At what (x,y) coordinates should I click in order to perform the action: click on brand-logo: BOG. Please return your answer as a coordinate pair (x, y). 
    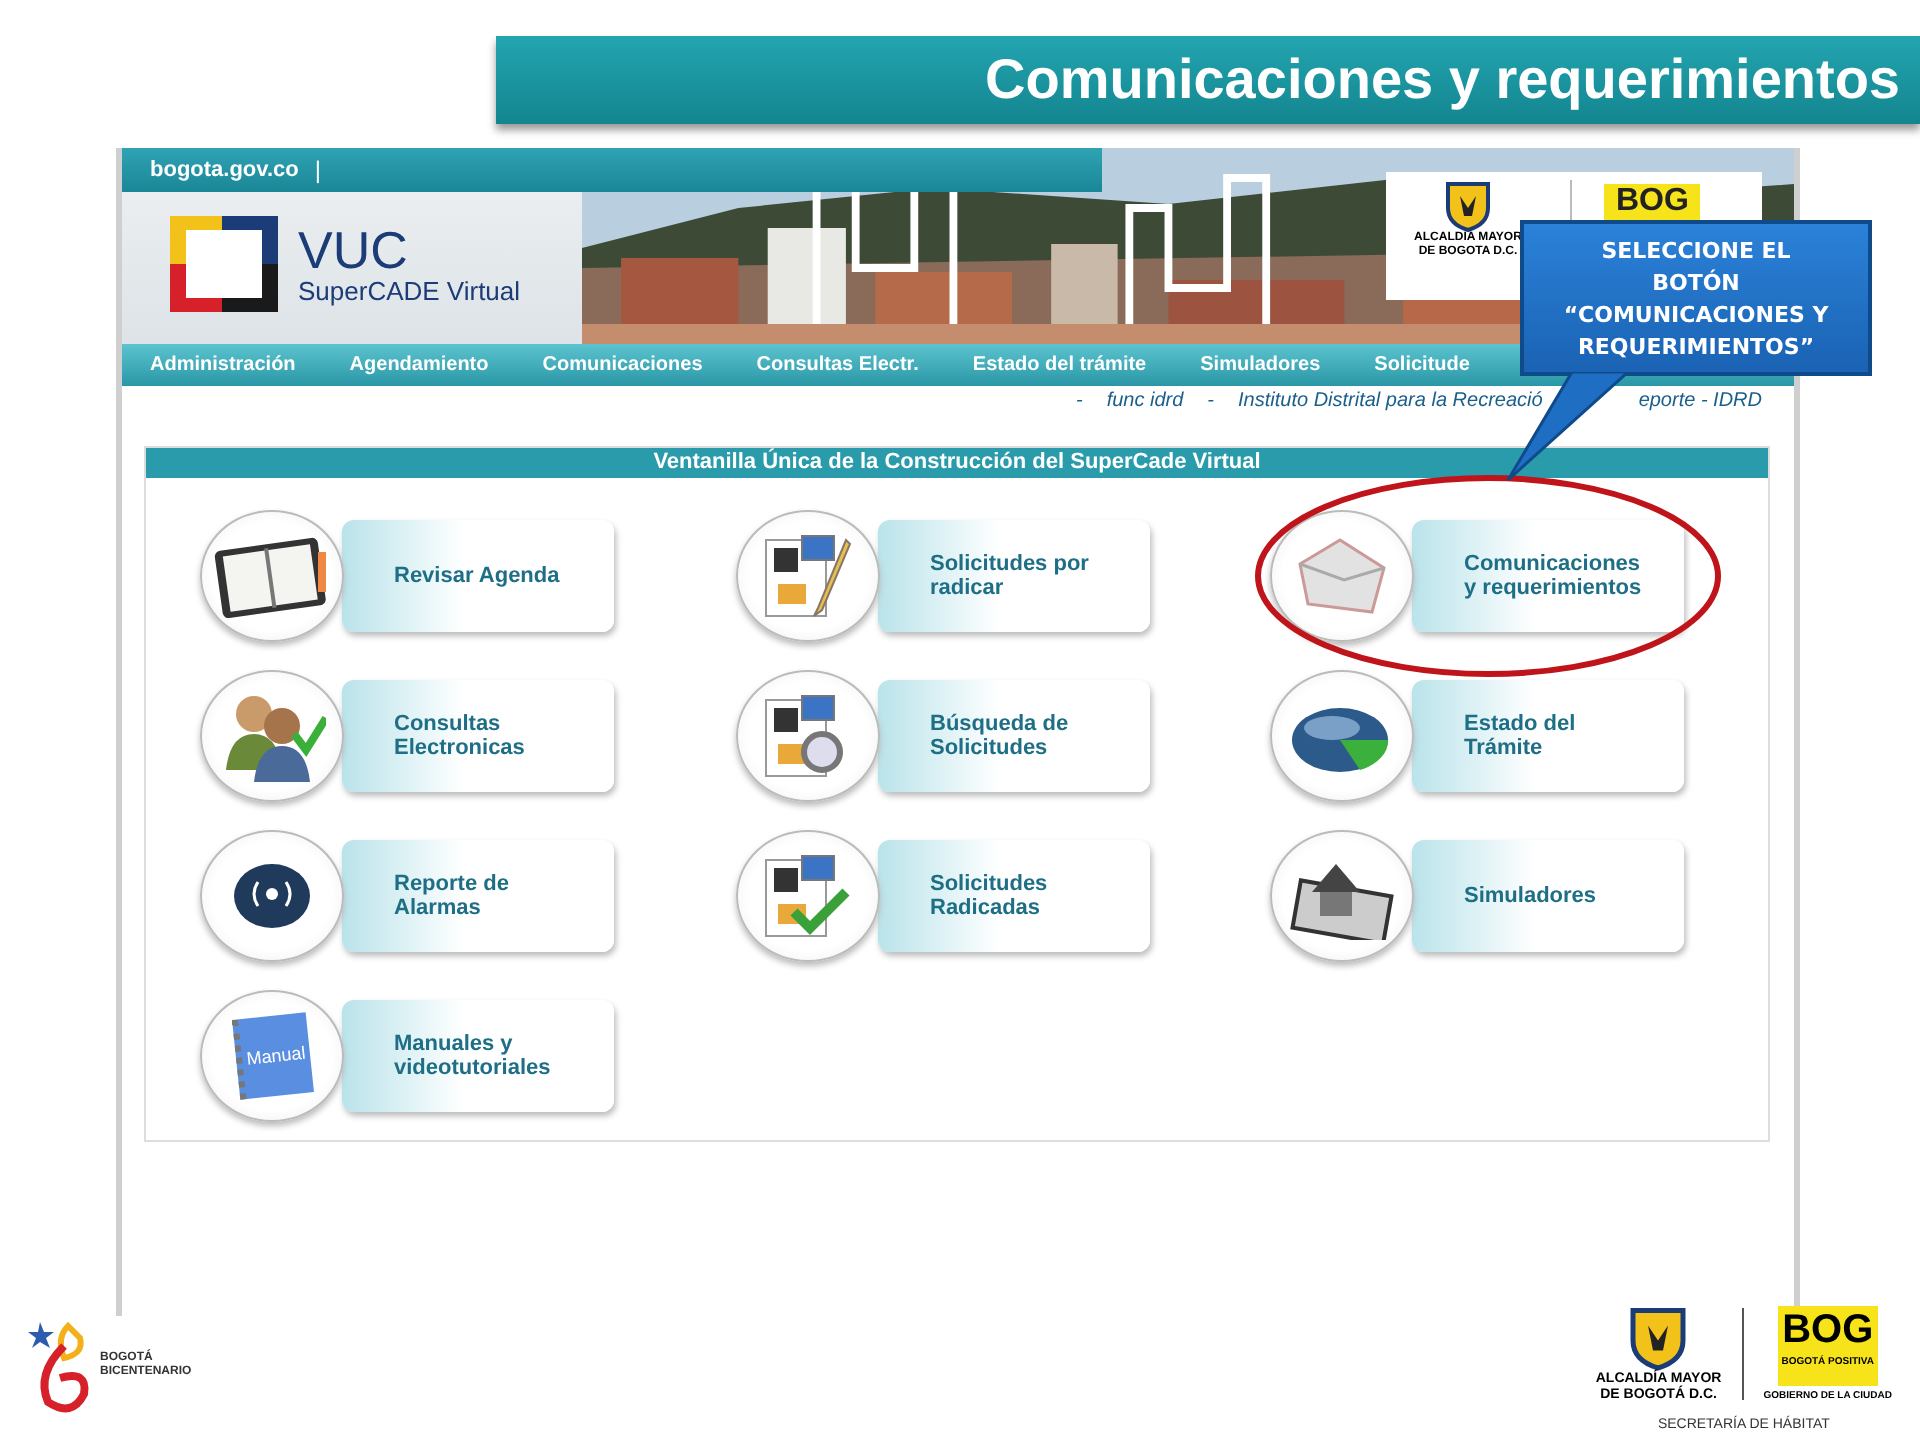
    Looking at the image, I should click on (1652, 202).